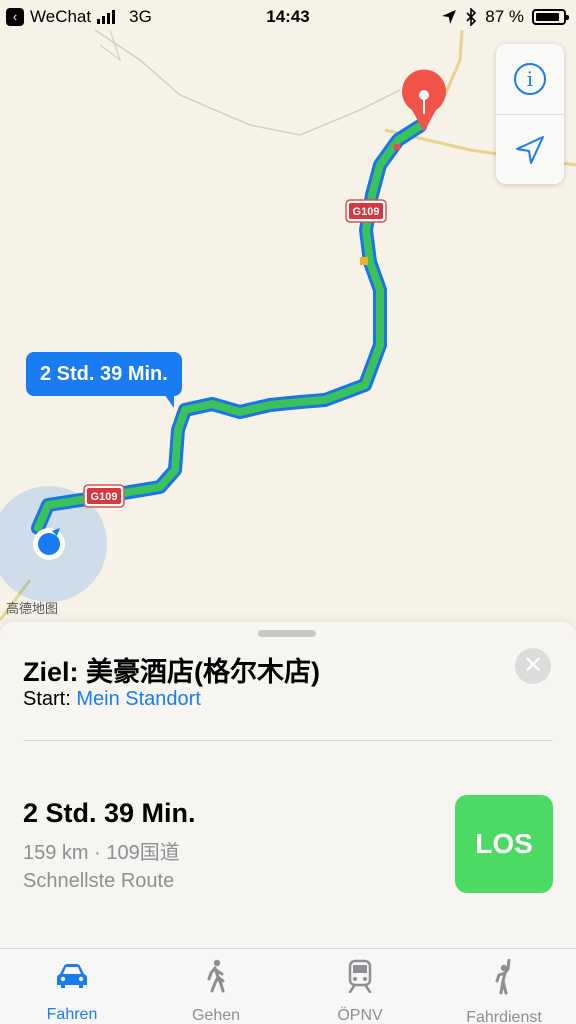 The image size is (576, 1024). I want to click on start-line: Start: Mein Standort, so click(112, 699).